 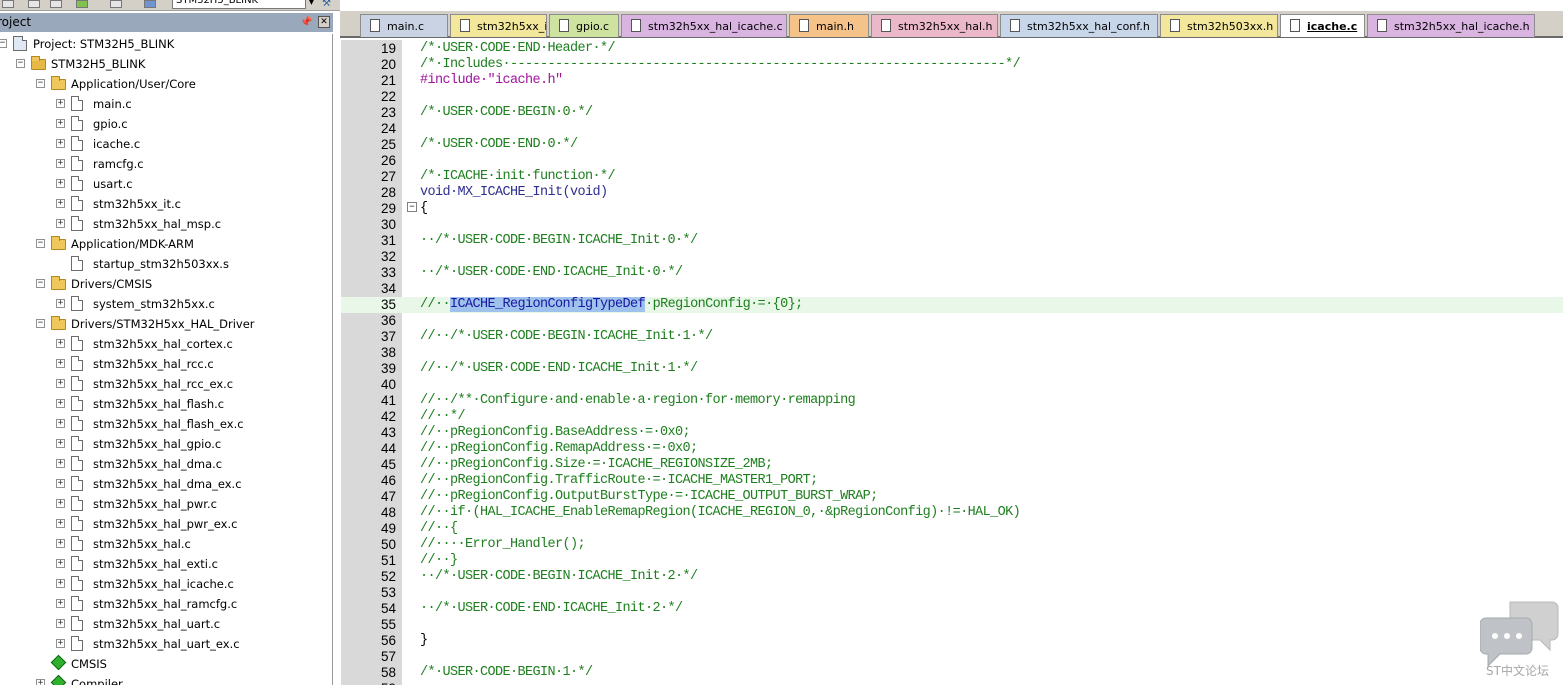 What do you see at coordinates (166, 164) in the screenshot?
I see `tree-file-item: + ramcfg.c` at bounding box center [166, 164].